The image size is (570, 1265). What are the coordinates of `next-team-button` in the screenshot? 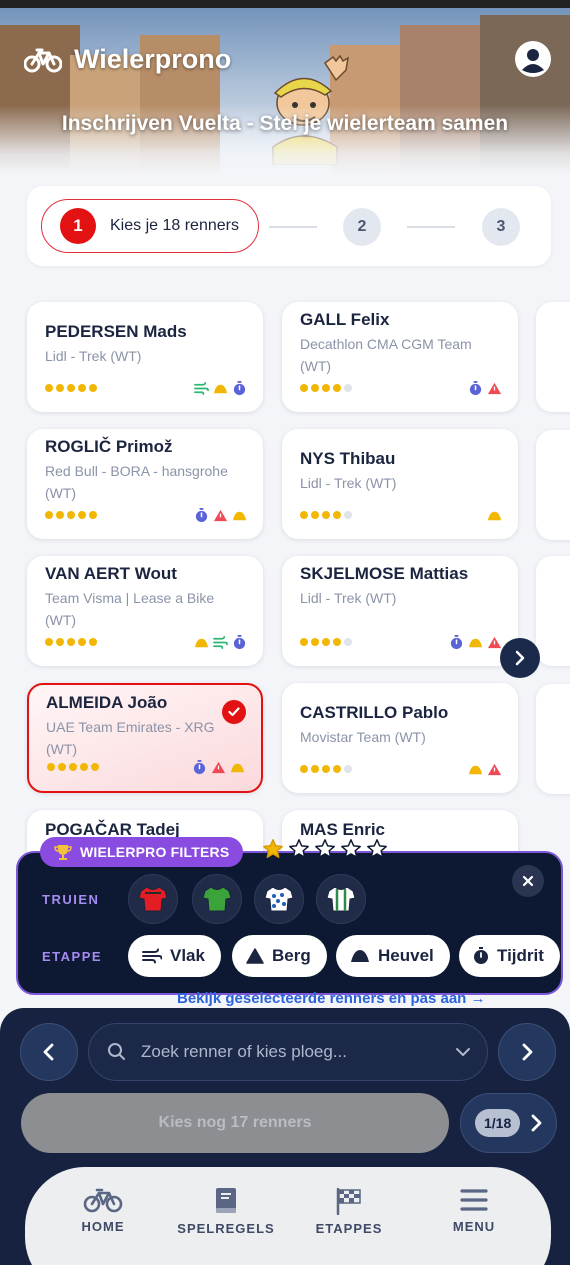 It's located at (527, 1052).